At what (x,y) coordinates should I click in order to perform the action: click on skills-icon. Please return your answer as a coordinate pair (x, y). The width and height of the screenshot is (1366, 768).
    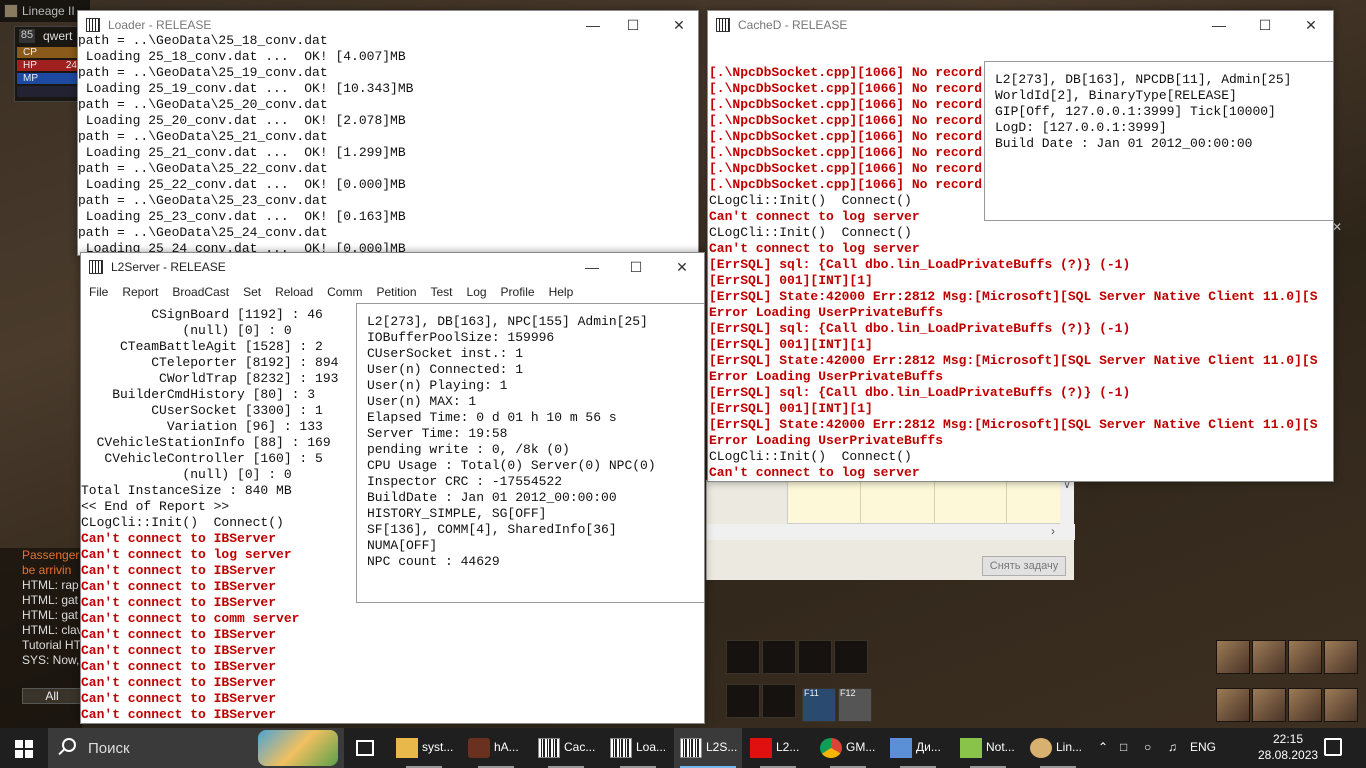
    Looking at the image, I should click on (1341, 657).